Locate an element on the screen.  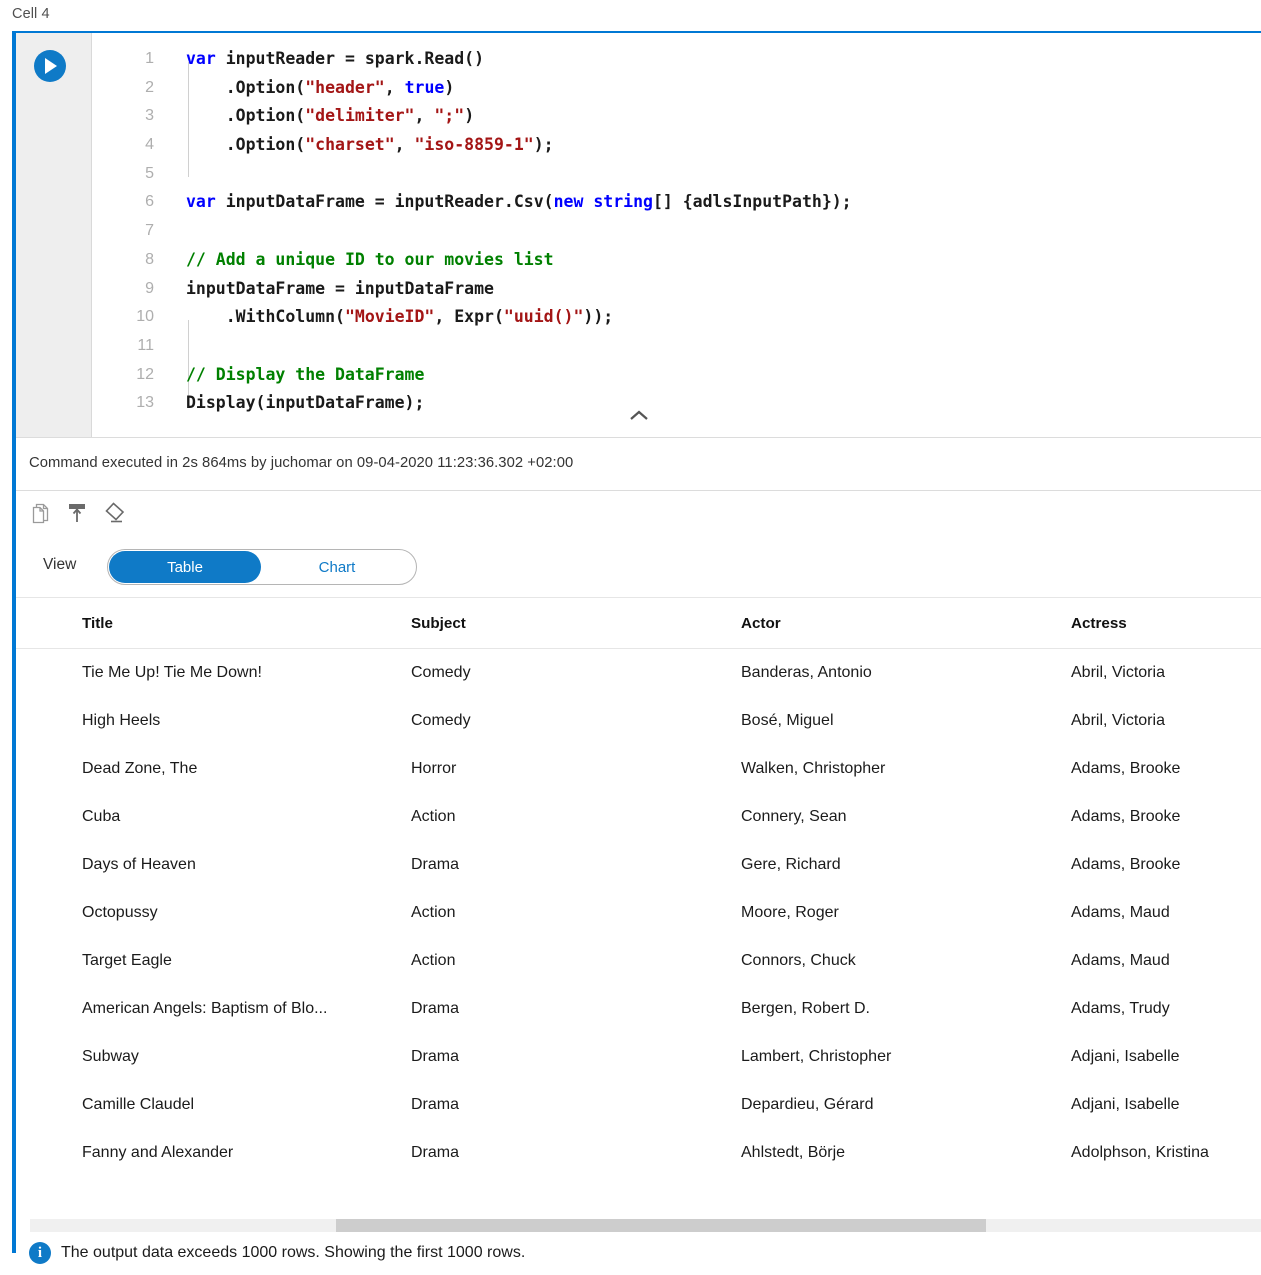
table-cell: Days of Heaven is located at coordinates (139, 864).